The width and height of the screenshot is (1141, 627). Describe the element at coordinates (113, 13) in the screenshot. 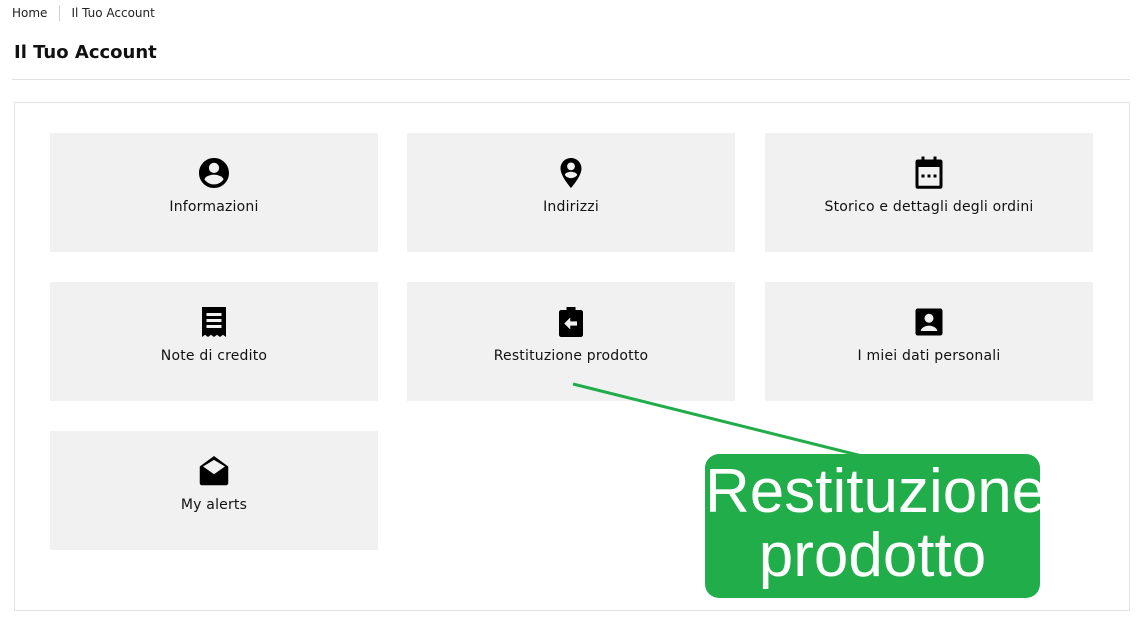

I see `breadcrumb-current: Il Tuo Account` at that location.